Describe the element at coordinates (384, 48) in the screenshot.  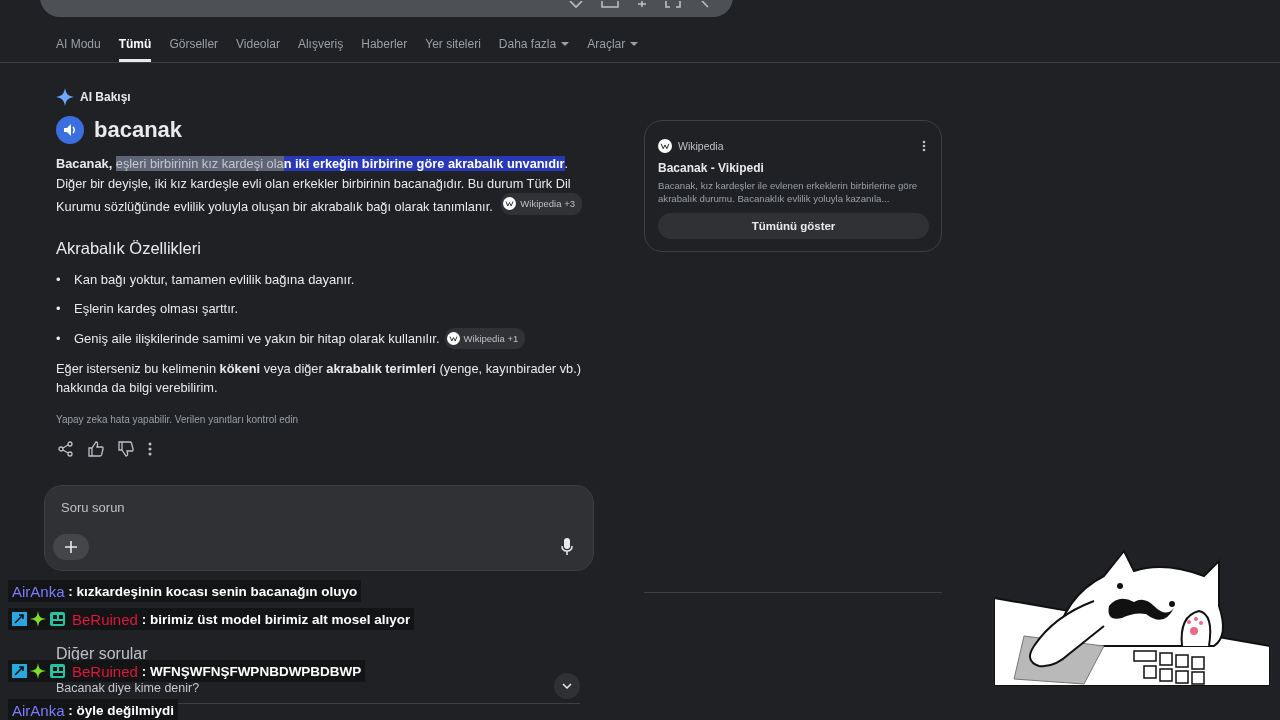
I see `search-tab: Haberler` at that location.